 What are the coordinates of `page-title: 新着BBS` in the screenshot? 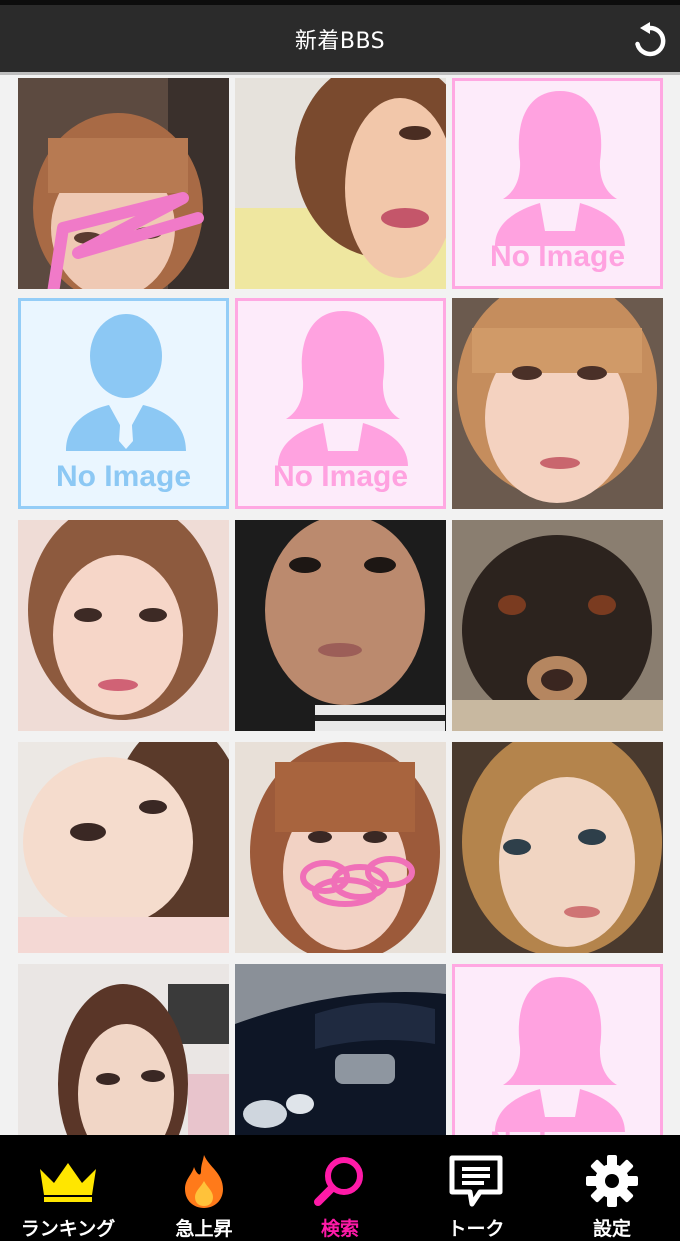 It's located at (340, 41).